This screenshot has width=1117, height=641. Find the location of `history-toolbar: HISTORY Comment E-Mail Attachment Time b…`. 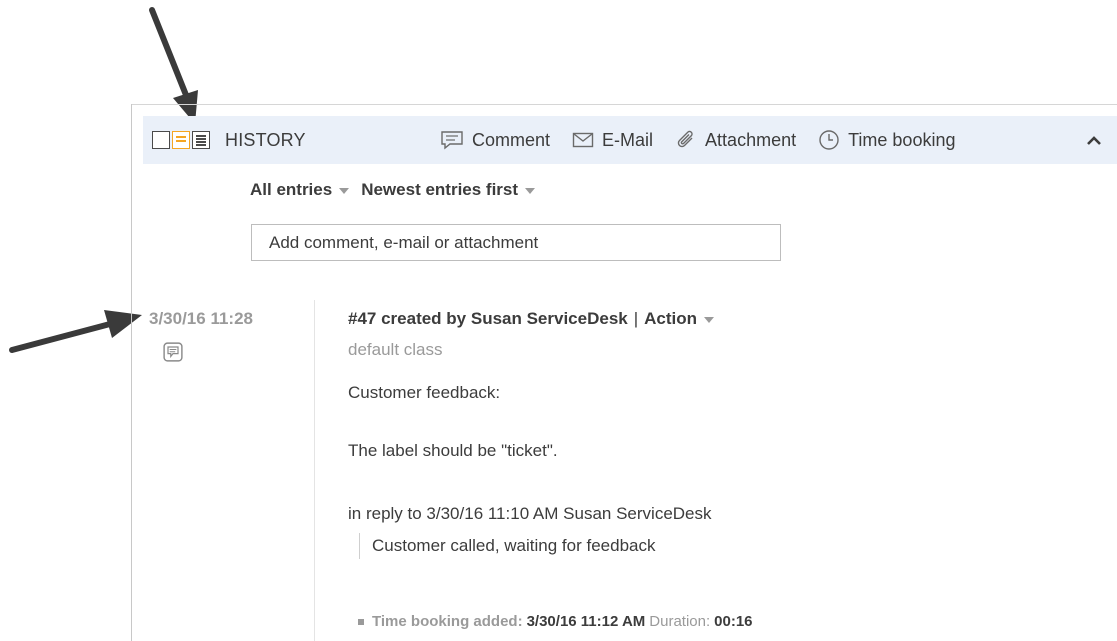

history-toolbar: HISTORY Comment E-Mail Attachment Time b… is located at coordinates (630, 140).